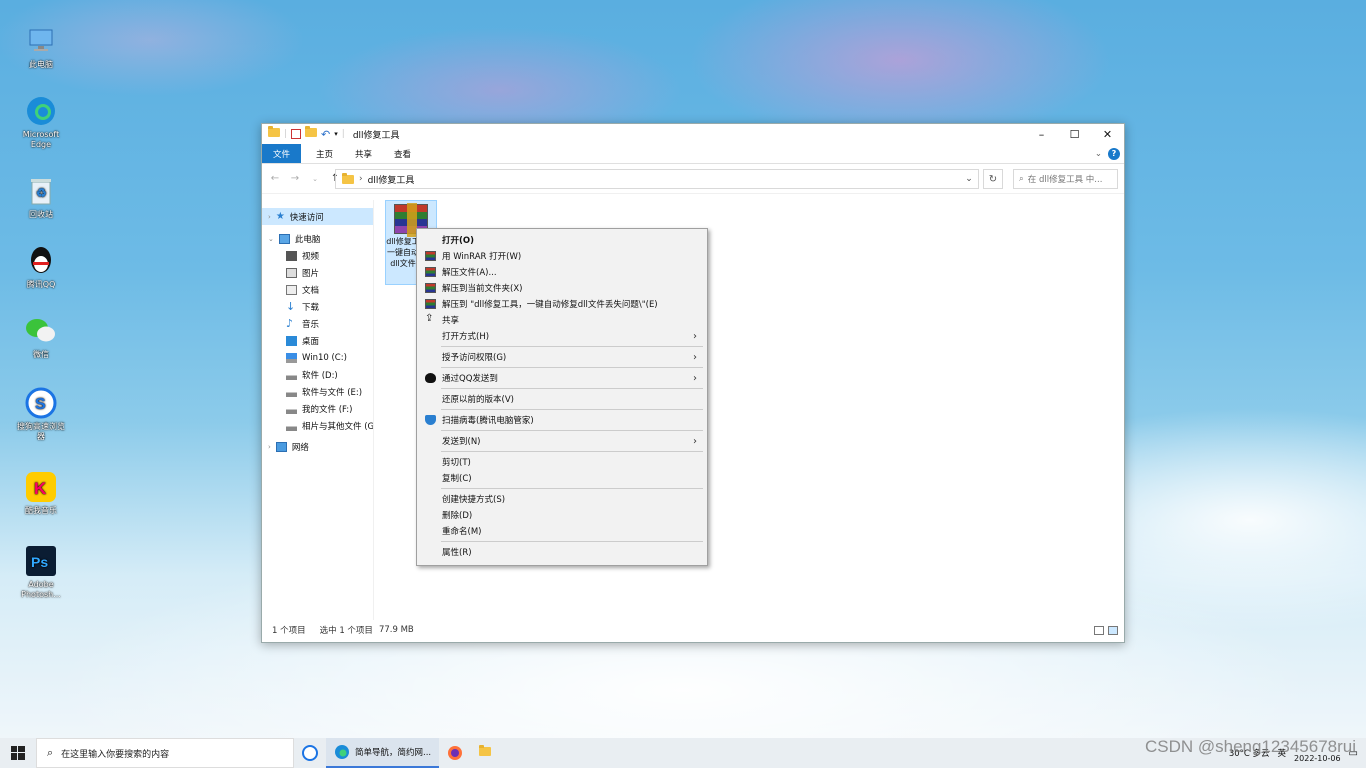 This screenshot has height=768, width=1366. I want to click on taskbar-search-placeholder: 在这里输入你要搜索的内容, so click(115, 754).